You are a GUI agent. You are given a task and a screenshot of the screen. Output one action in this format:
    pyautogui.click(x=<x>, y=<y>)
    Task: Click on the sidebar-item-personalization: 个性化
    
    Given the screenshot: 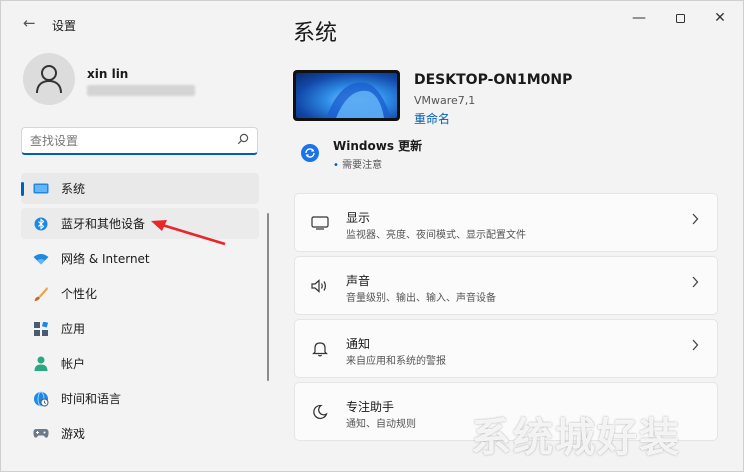 What is the action you would take?
    pyautogui.click(x=140, y=293)
    